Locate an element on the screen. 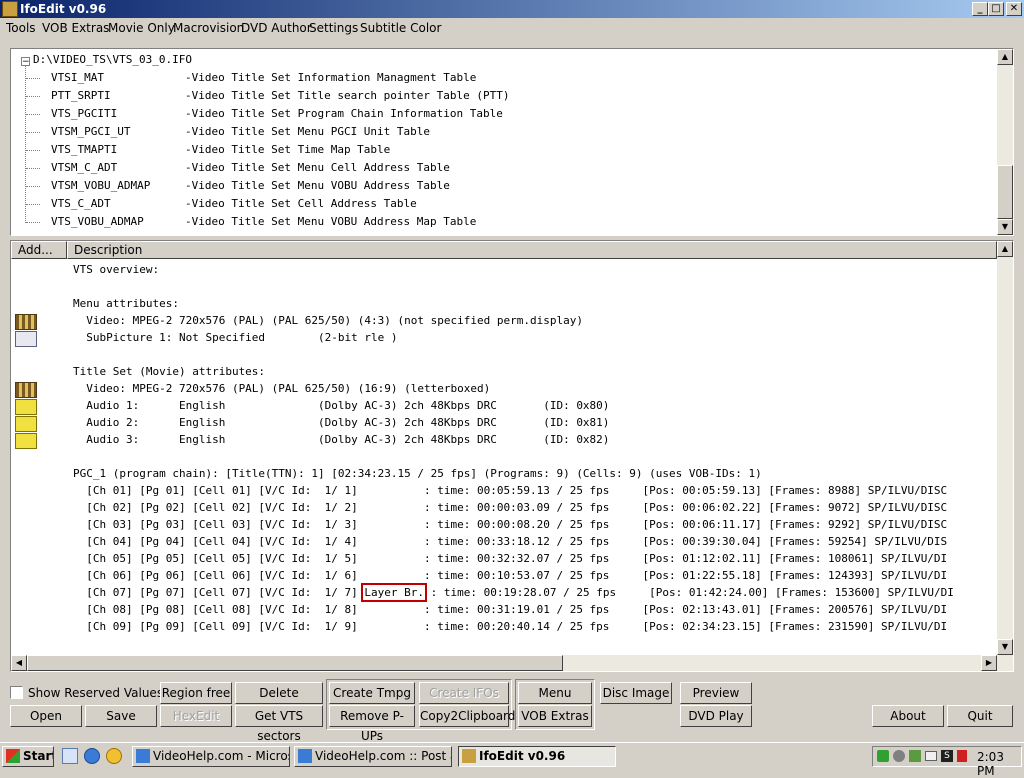 The height and width of the screenshot is (778, 1024). start-button: Start is located at coordinates (28, 756).